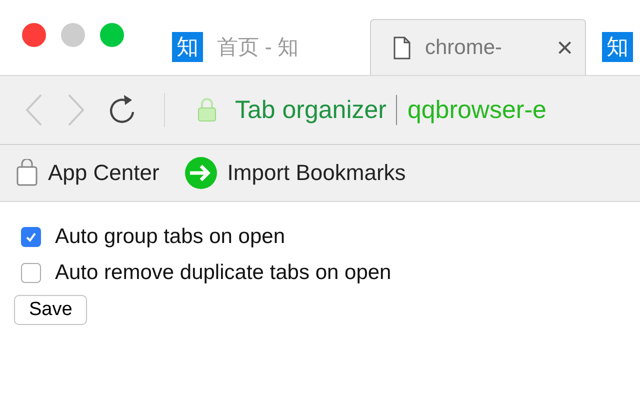  What do you see at coordinates (51, 310) in the screenshot?
I see `save-button: Save` at bounding box center [51, 310].